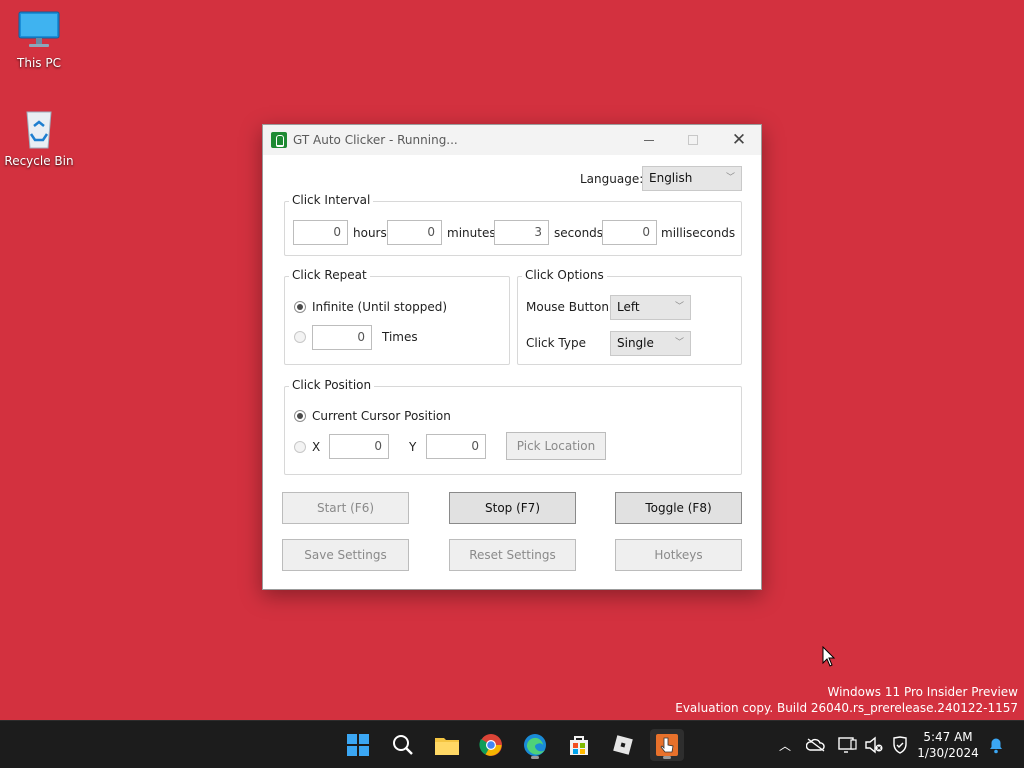  What do you see at coordinates (848, 745) in the screenshot?
I see `network-icon` at bounding box center [848, 745].